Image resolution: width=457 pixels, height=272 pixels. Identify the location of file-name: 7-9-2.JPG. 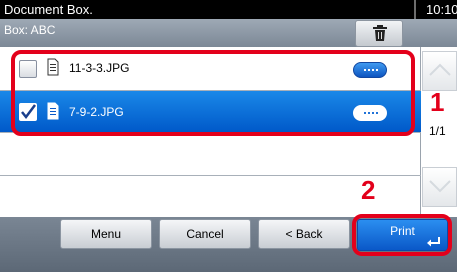
(96, 112).